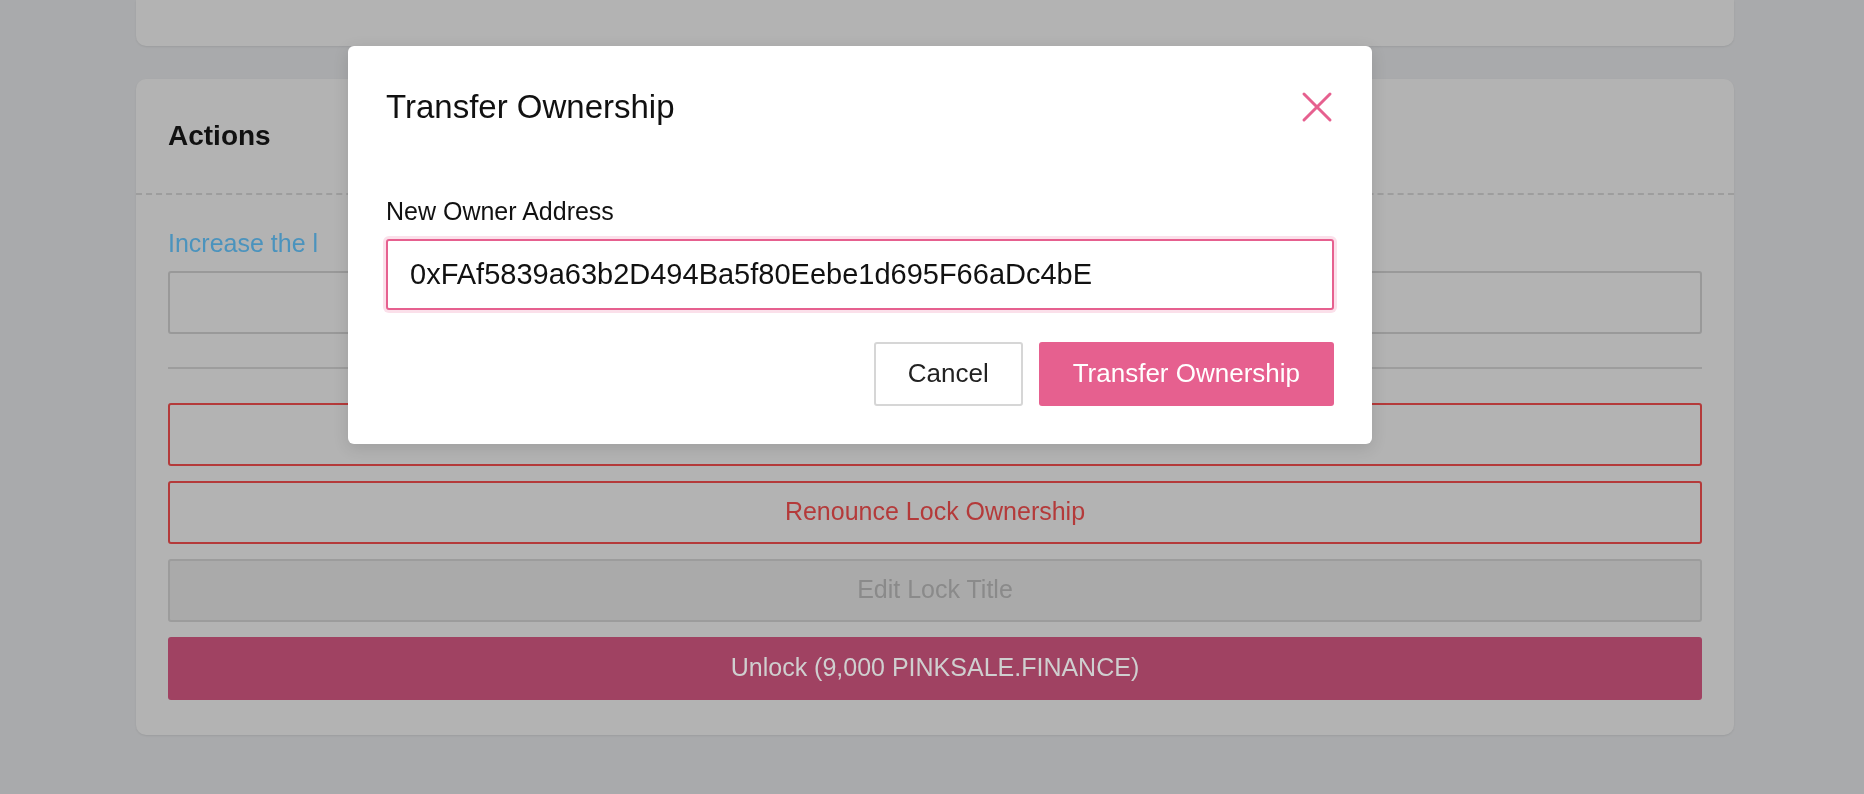 Image resolution: width=1864 pixels, height=794 pixels. I want to click on card-title: Actions, so click(219, 136).